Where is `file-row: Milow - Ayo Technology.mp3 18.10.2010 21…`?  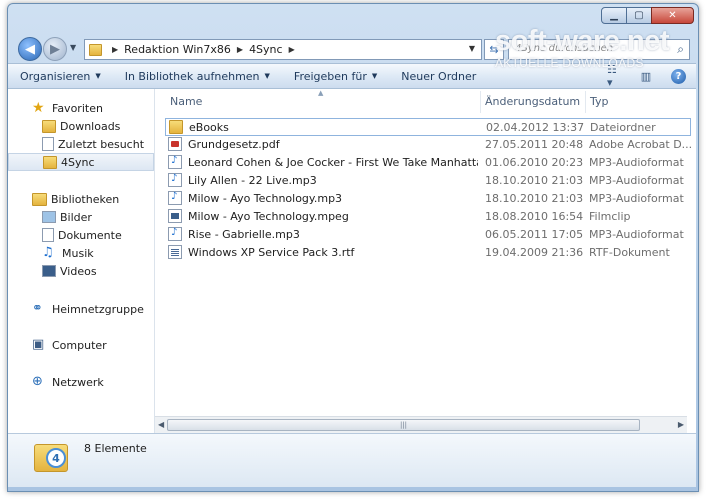
file-row: Milow - Ayo Technology.mp3 18.10.2010 21… is located at coordinates (428, 199).